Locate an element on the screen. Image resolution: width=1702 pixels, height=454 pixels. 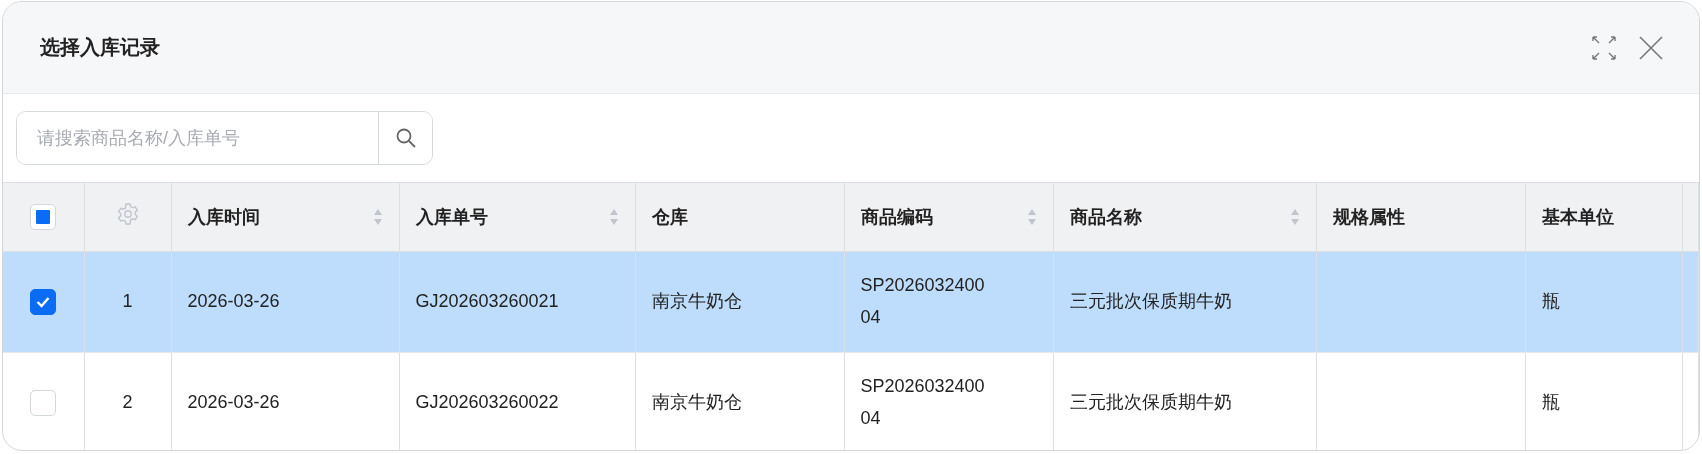
row-number: 1 is located at coordinates (127, 301).